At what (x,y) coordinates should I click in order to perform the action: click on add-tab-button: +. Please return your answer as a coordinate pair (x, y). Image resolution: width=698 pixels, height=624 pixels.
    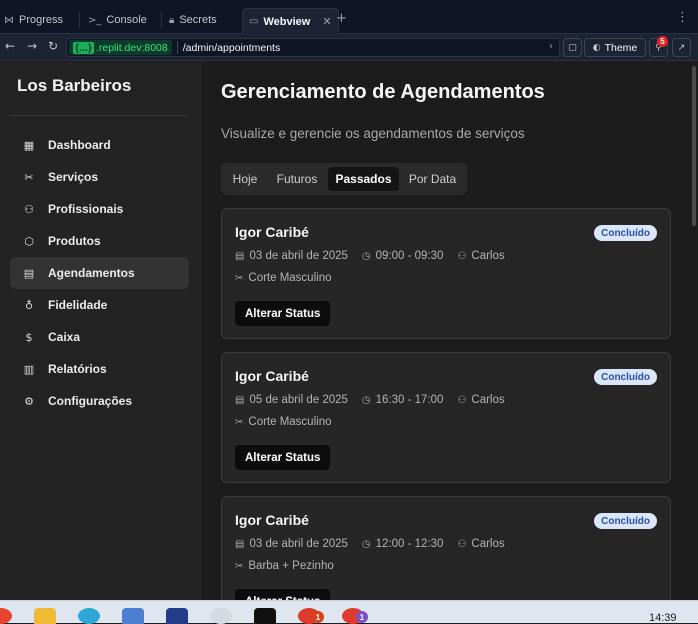
    Looking at the image, I should click on (341, 18).